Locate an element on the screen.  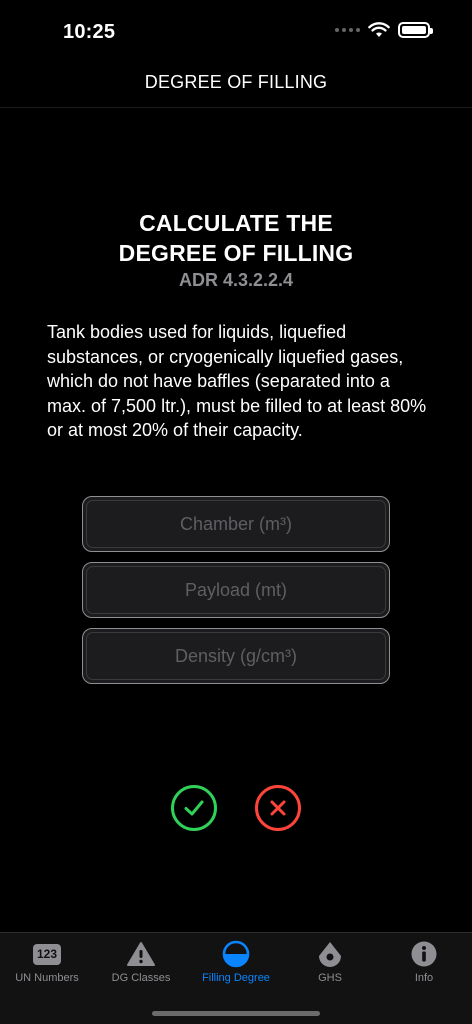
info-circle-icon is located at coordinates (424, 954).